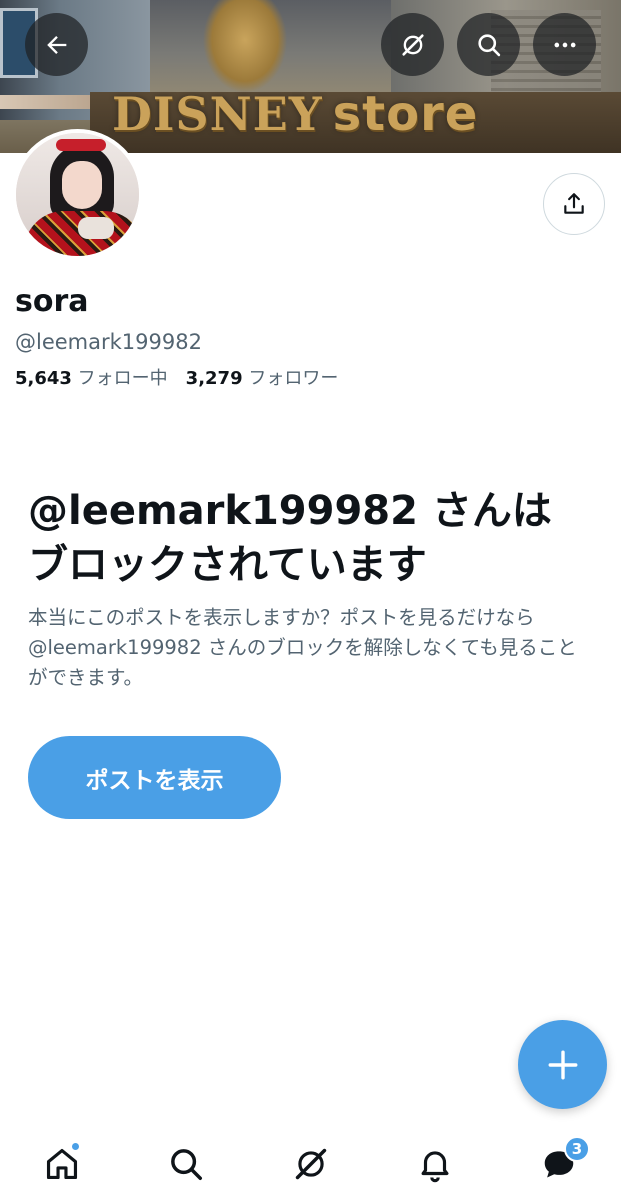 This screenshot has width=621, height=1200. What do you see at coordinates (217, 114) in the screenshot?
I see `banner-sign-brand: DISNEY` at bounding box center [217, 114].